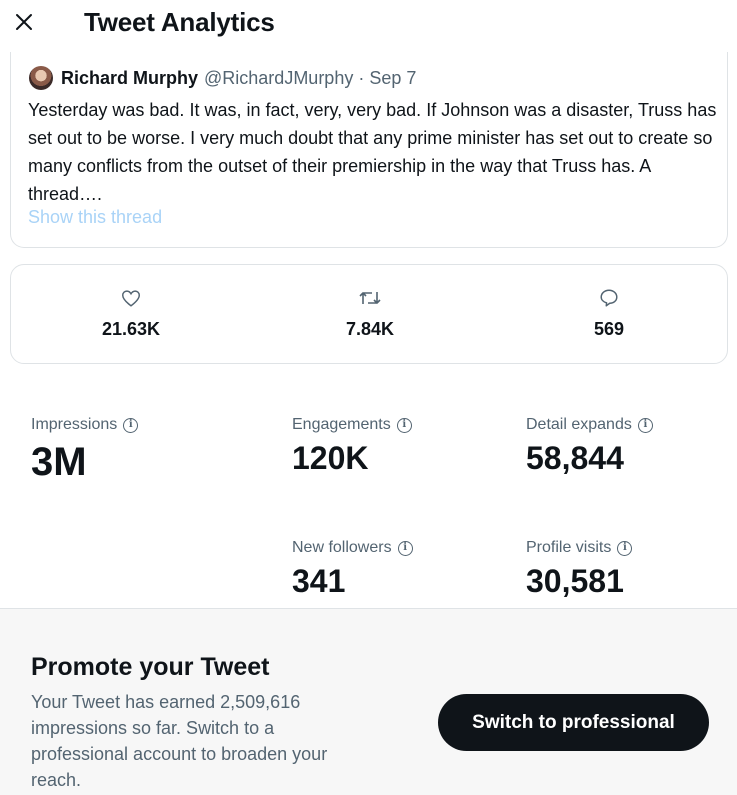 This screenshot has width=737, height=795. Describe the element at coordinates (310, 77) in the screenshot. I see `author-handle-date: @RichardJMurphy · Sep 7` at that location.